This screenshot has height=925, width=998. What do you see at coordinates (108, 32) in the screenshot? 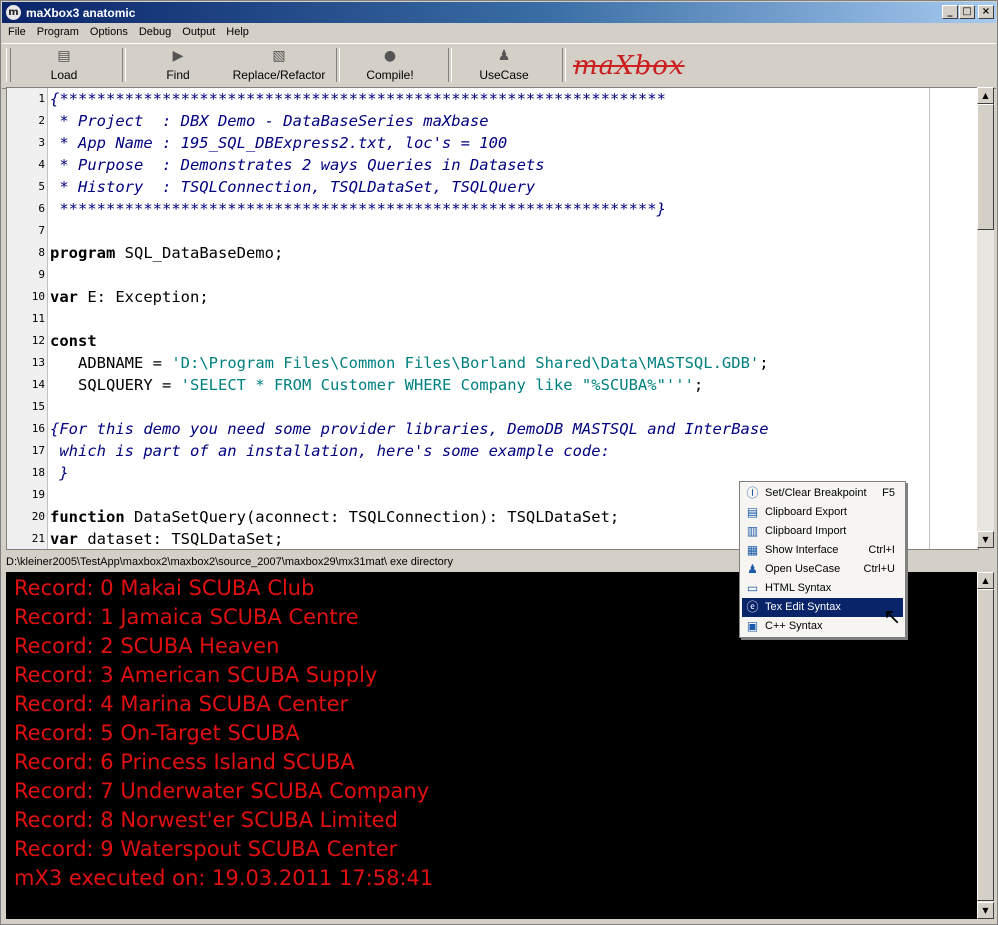
I see `menu-options: Options` at bounding box center [108, 32].